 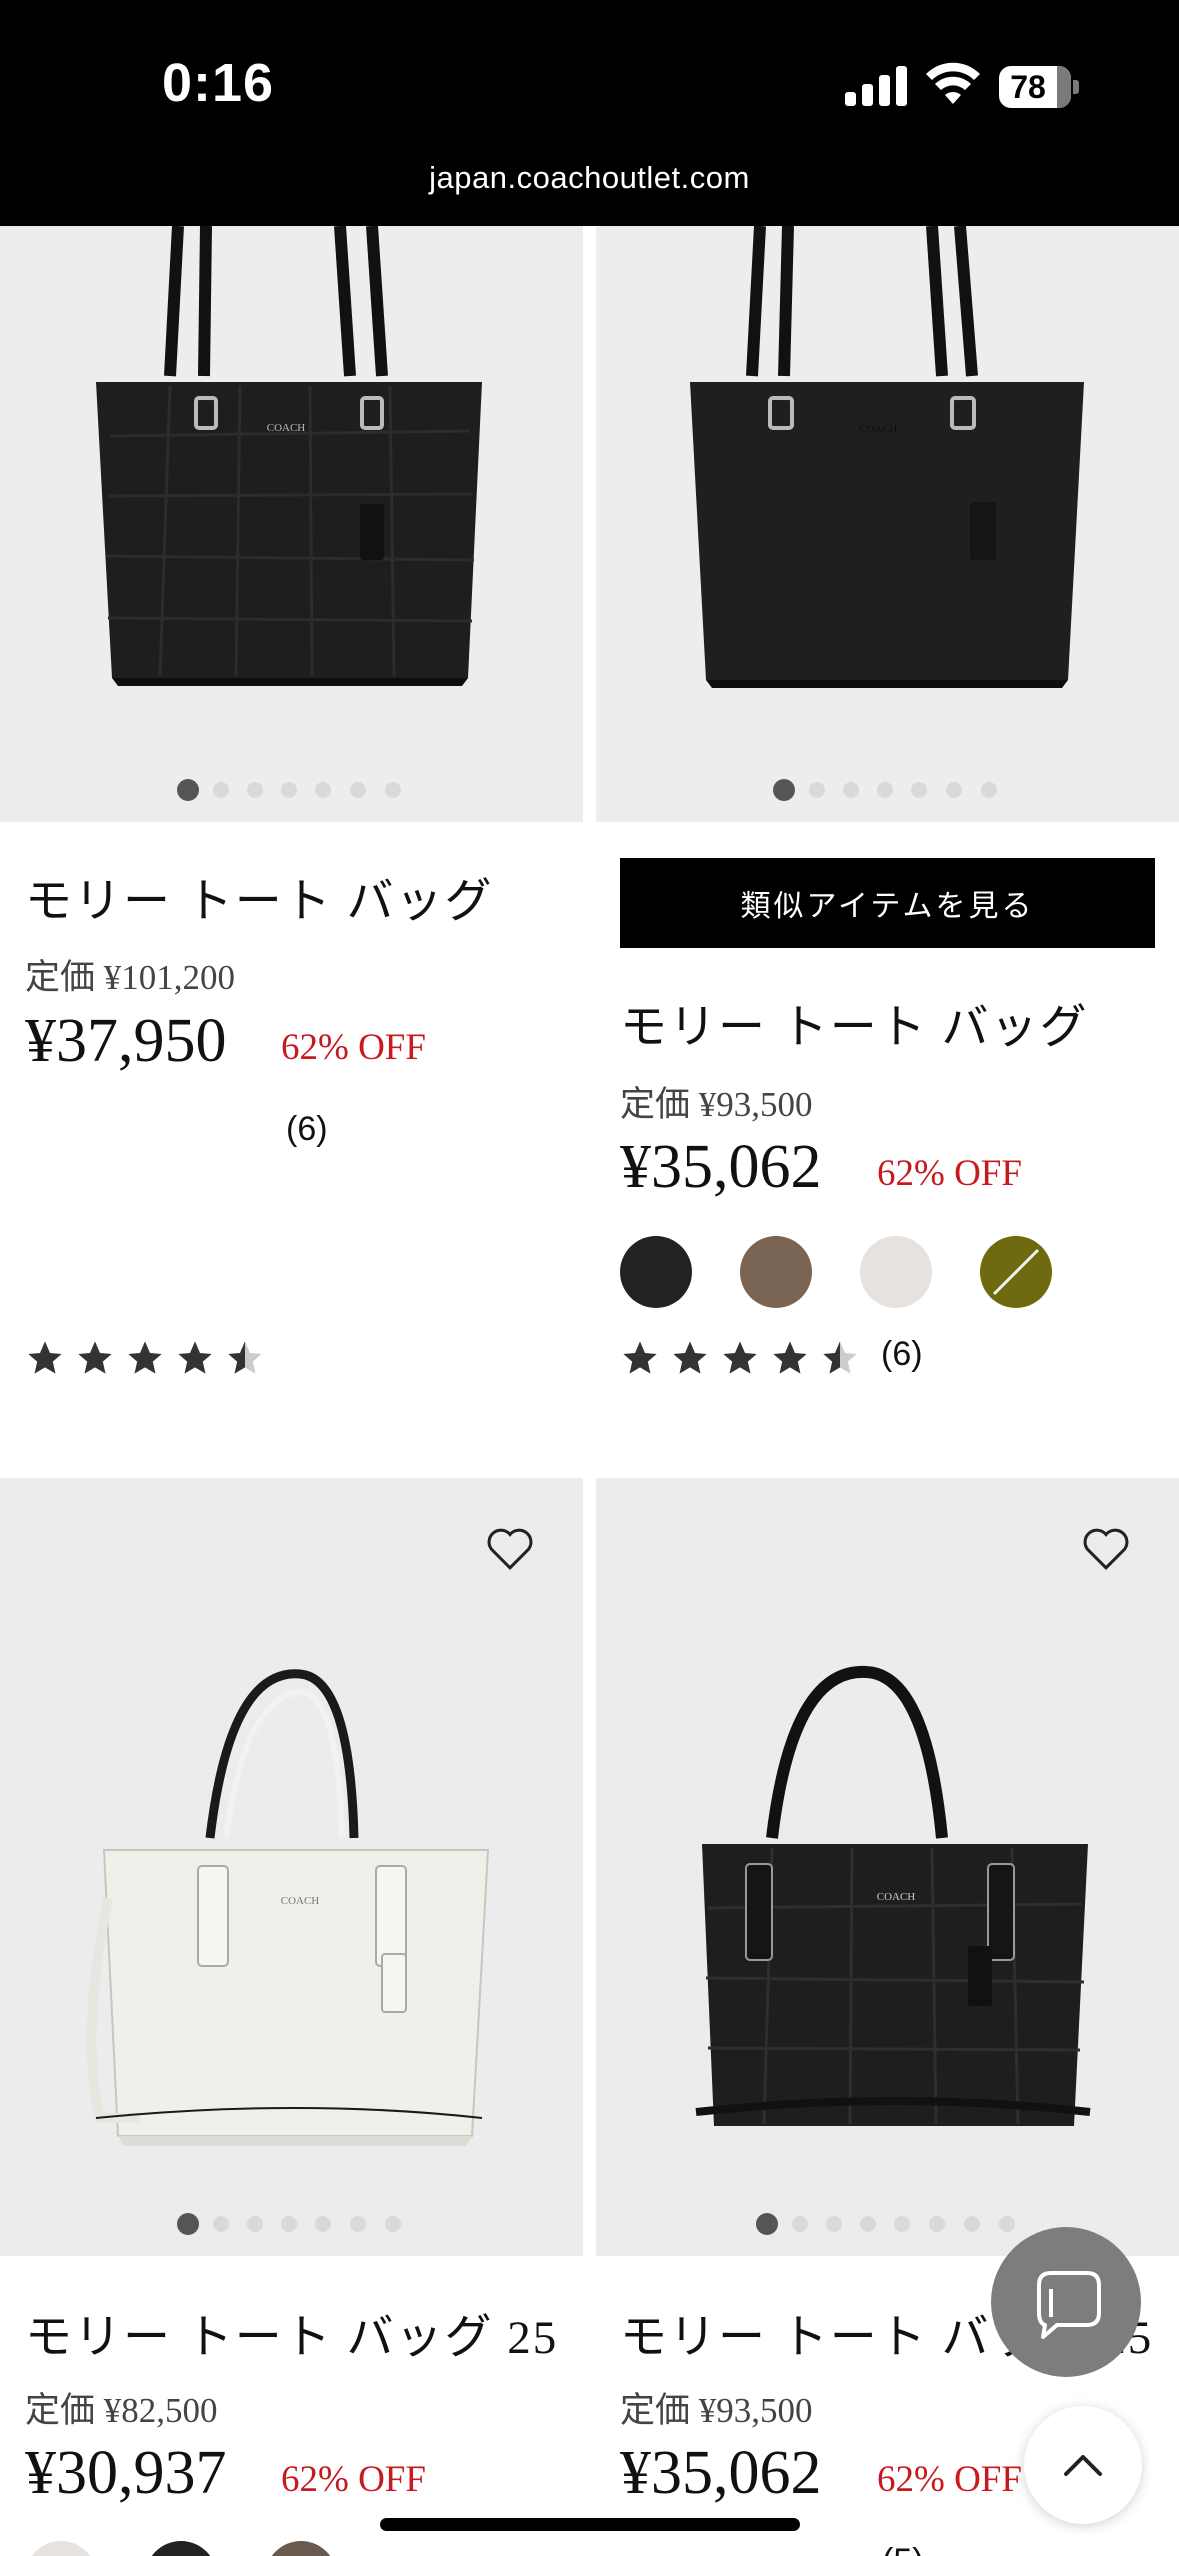 What do you see at coordinates (130, 977) in the screenshot?
I see `list-price: 定価 ¥101,200` at bounding box center [130, 977].